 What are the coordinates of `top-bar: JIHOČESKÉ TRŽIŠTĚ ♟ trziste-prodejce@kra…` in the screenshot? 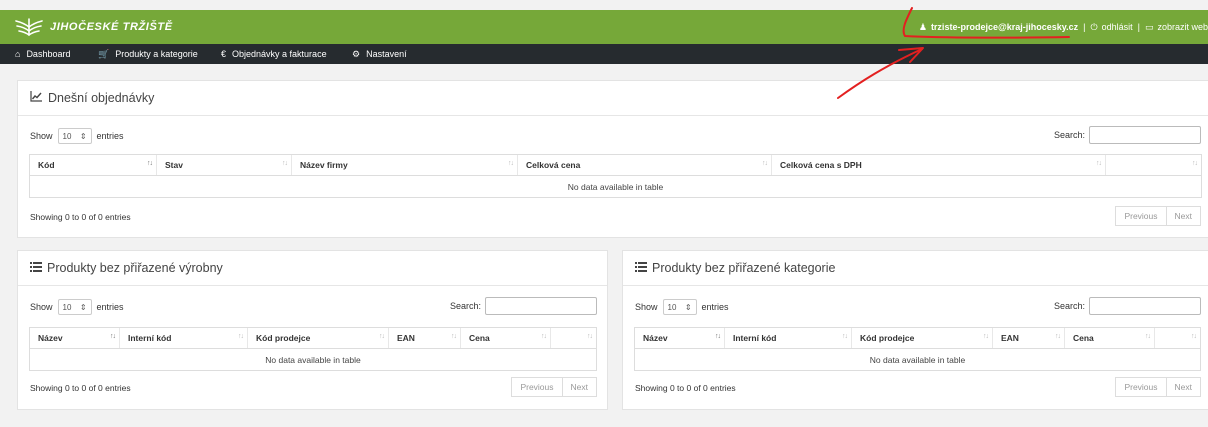 It's located at (604, 27).